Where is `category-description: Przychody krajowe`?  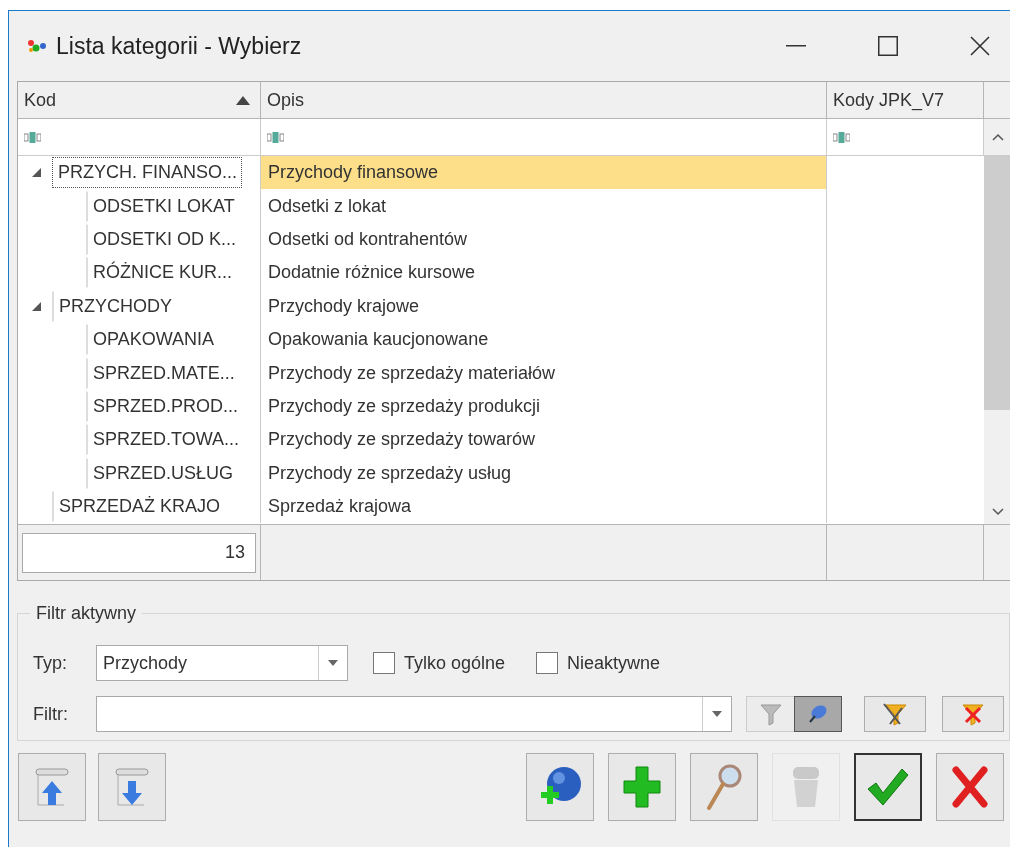 category-description: Przychody krajowe is located at coordinates (544, 306).